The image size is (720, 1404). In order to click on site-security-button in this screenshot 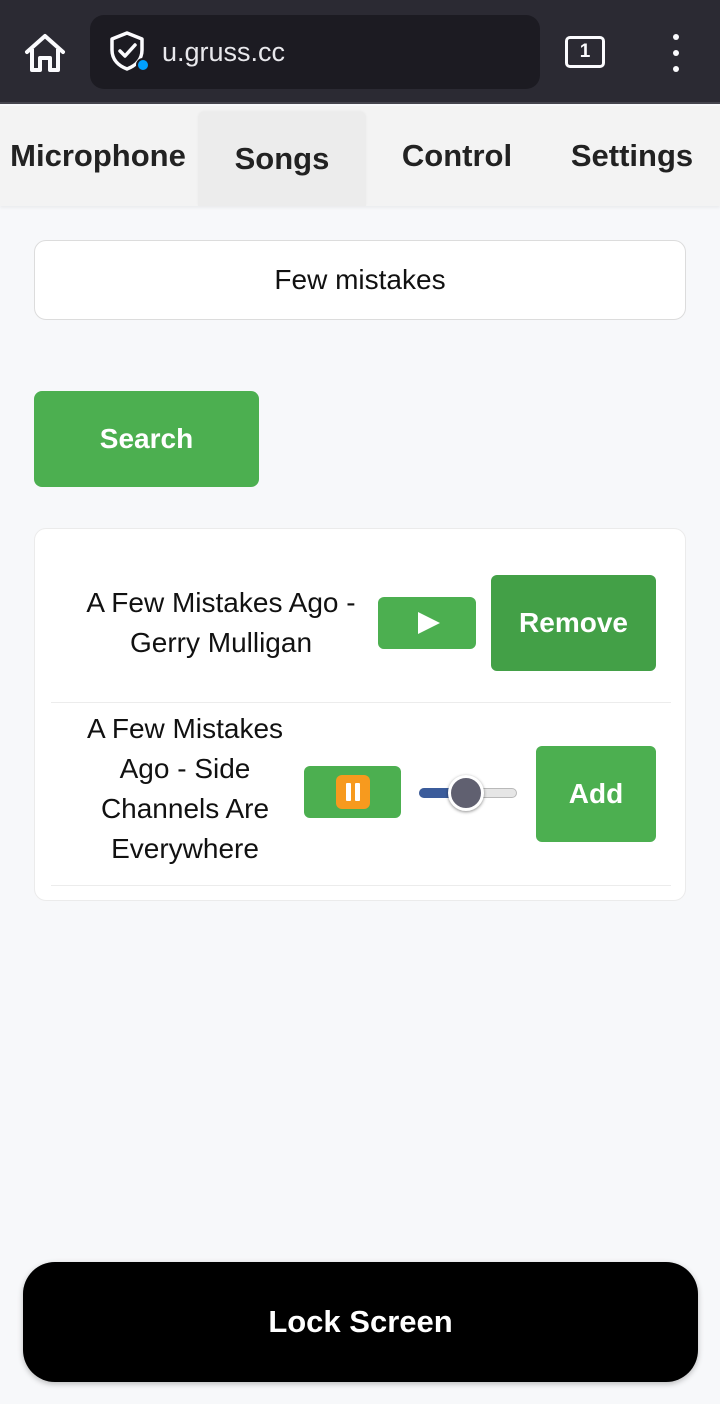, I will do `click(129, 52)`.